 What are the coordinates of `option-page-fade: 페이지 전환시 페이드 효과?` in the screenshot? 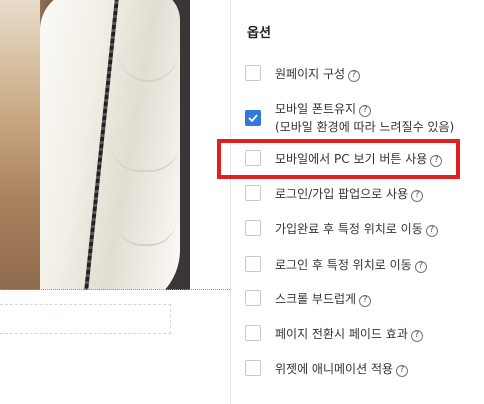 It's located at (334, 334).